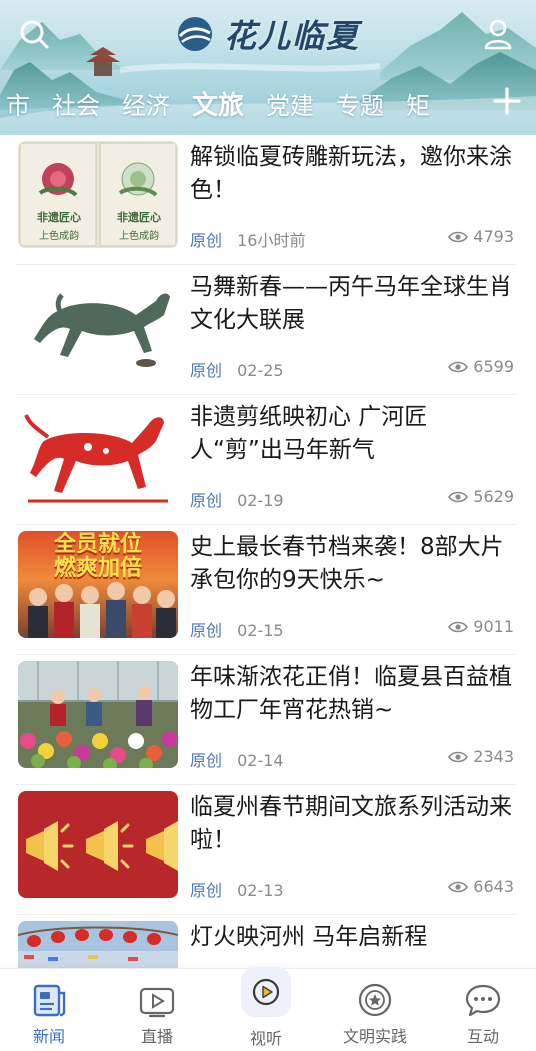 The width and height of the screenshot is (536, 1051). What do you see at coordinates (351, 304) in the screenshot?
I see `article-title: 马舞新春——丙午马年全球生肖文化大联展` at bounding box center [351, 304].